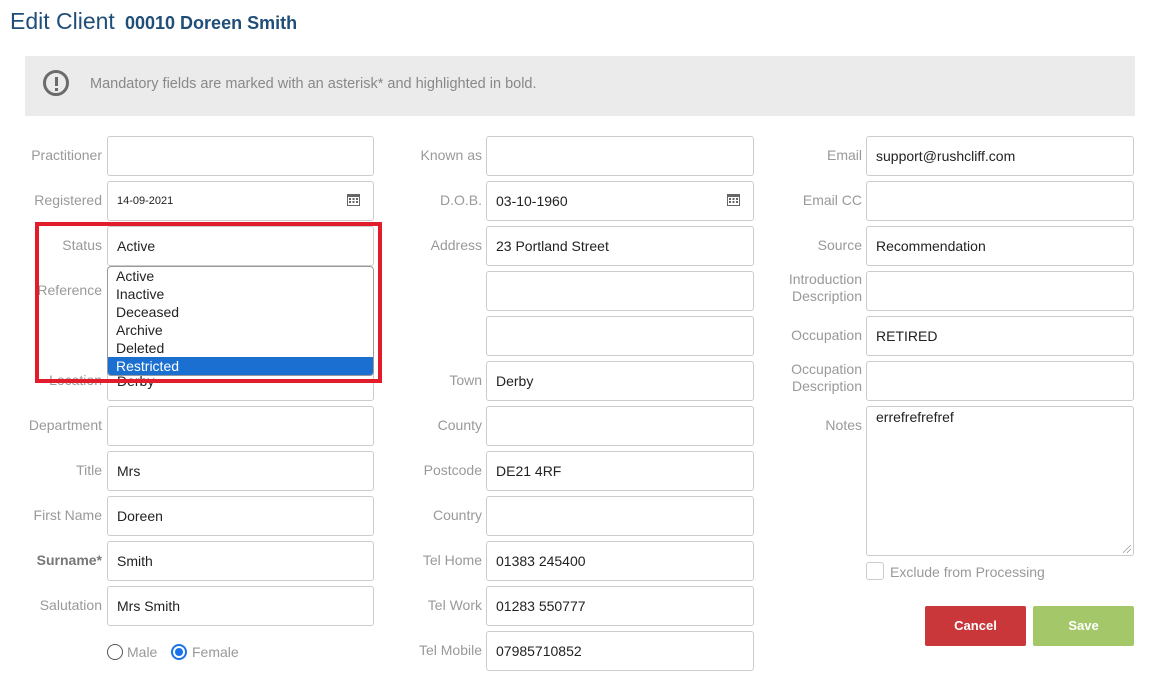  Describe the element at coordinates (67, 515) in the screenshot. I see `first-name-label: First Name` at that location.